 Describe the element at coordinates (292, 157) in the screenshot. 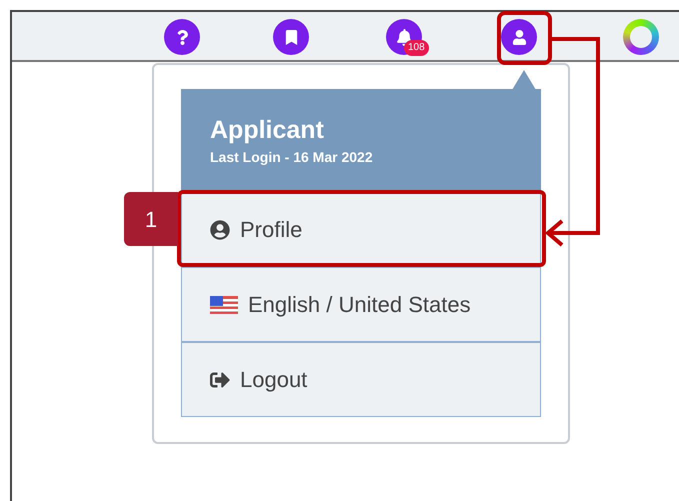

I see `last-login: Last Login - 16 Mar 2022` at that location.